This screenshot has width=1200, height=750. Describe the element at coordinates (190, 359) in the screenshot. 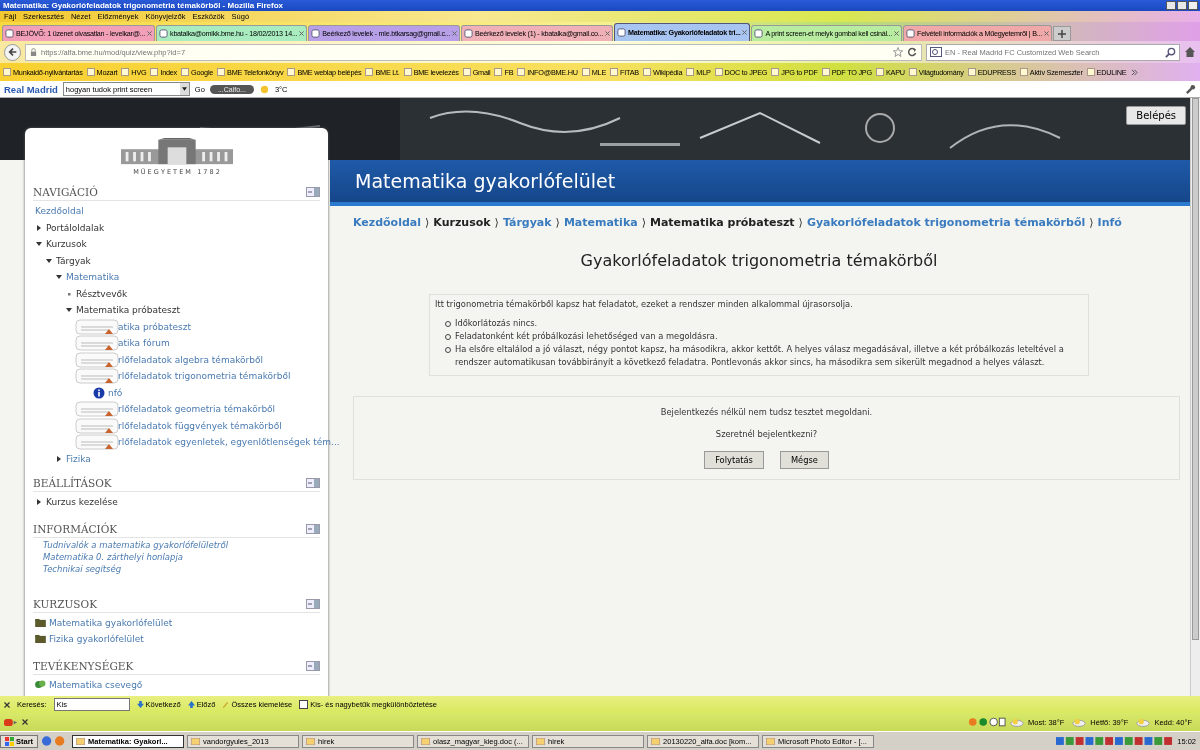

I see `nav-link: rlőfeladatok algebra témakörből` at that location.